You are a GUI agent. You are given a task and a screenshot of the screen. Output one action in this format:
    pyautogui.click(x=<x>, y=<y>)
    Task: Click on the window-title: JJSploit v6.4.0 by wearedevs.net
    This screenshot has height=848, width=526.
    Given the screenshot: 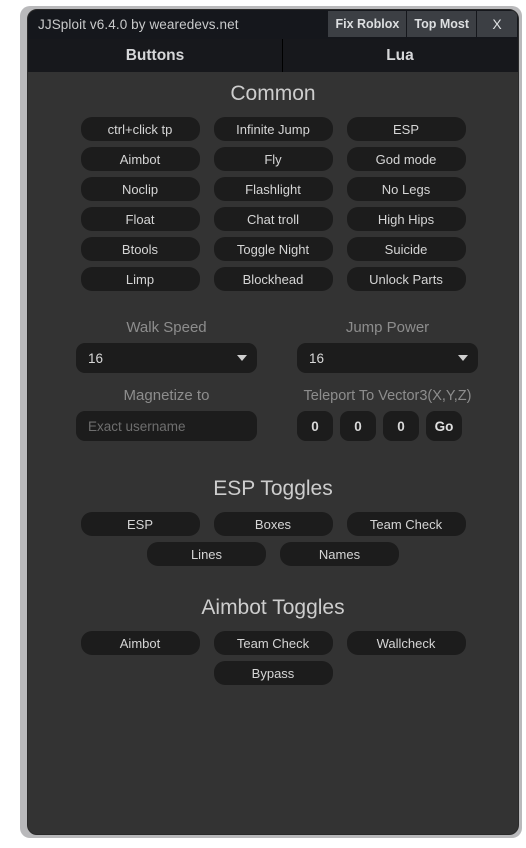 What is the action you would take?
    pyautogui.click(x=138, y=24)
    